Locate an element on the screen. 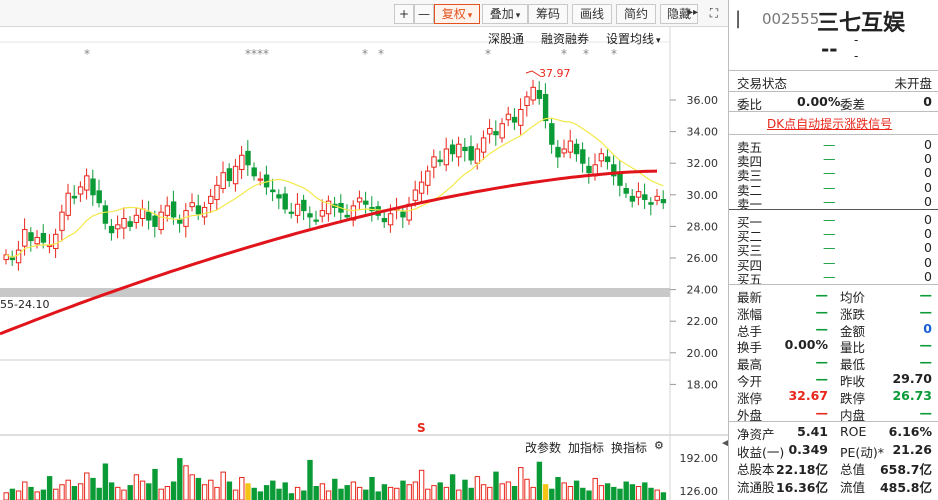 The height and width of the screenshot is (500, 938). collapse-handle-icon: | is located at coordinates (738, 18).